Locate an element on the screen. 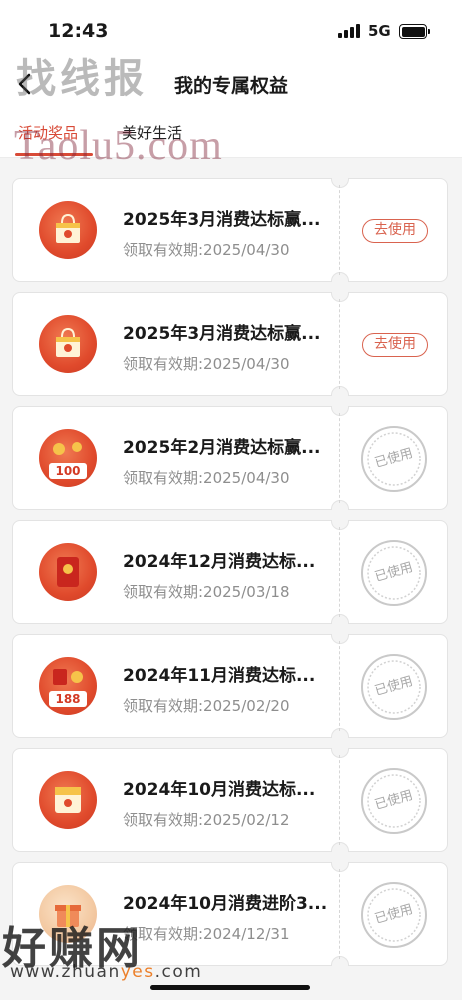 The image size is (462, 1000). watermark-url: www.zhuanyes.com is located at coordinates (106, 972).